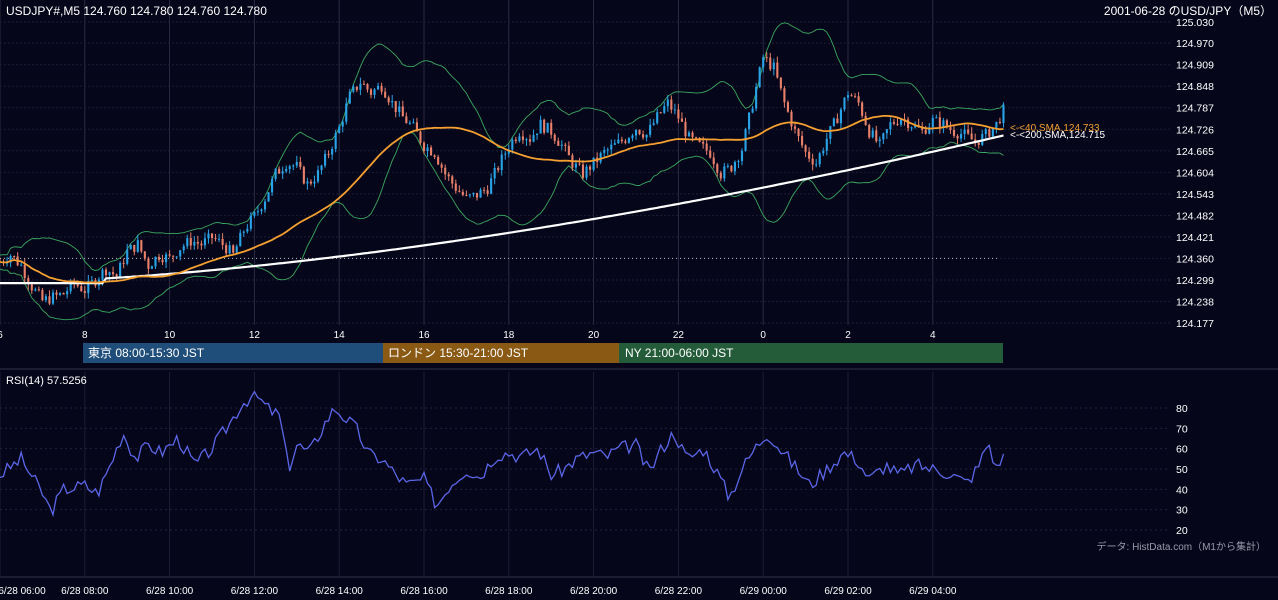 The width and height of the screenshot is (1278, 600). What do you see at coordinates (848, 591) in the screenshot?
I see `time-label: 6/29 02:00` at bounding box center [848, 591].